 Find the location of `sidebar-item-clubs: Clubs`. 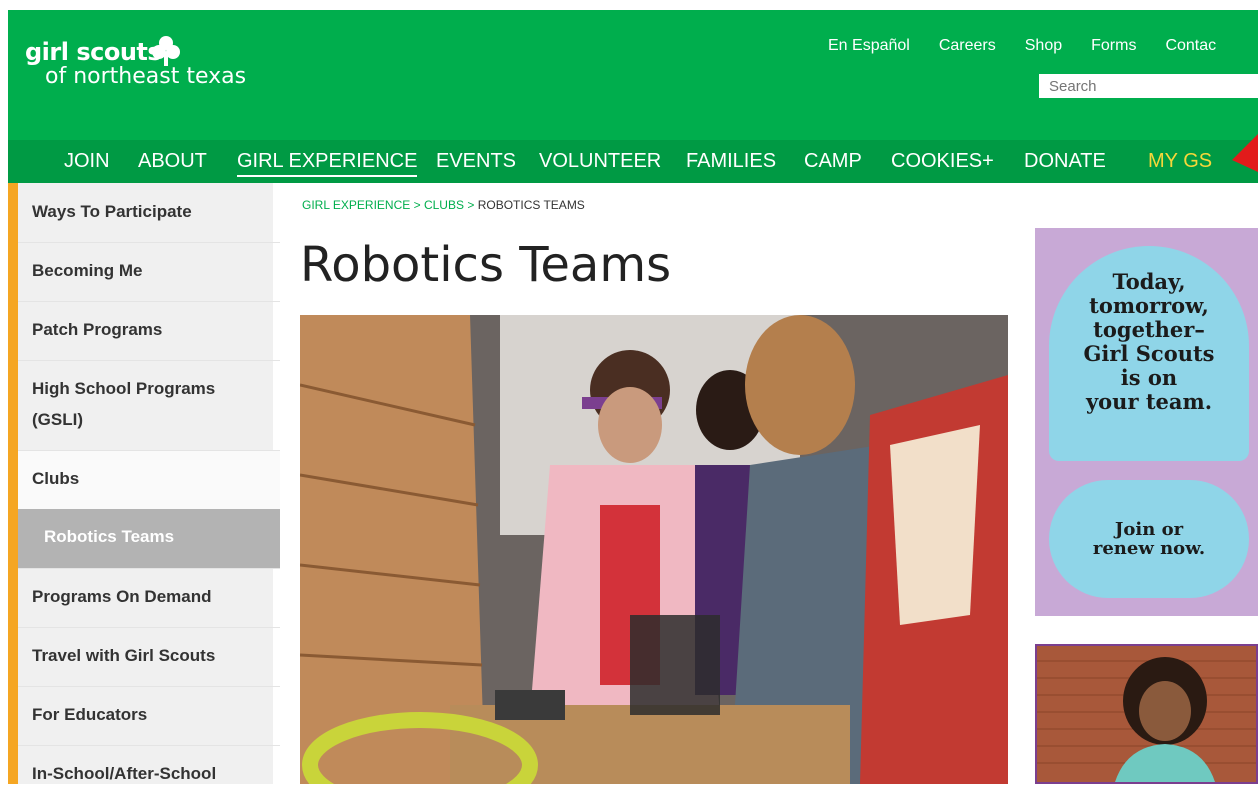

sidebar-item-clubs: Clubs is located at coordinates (55, 479).